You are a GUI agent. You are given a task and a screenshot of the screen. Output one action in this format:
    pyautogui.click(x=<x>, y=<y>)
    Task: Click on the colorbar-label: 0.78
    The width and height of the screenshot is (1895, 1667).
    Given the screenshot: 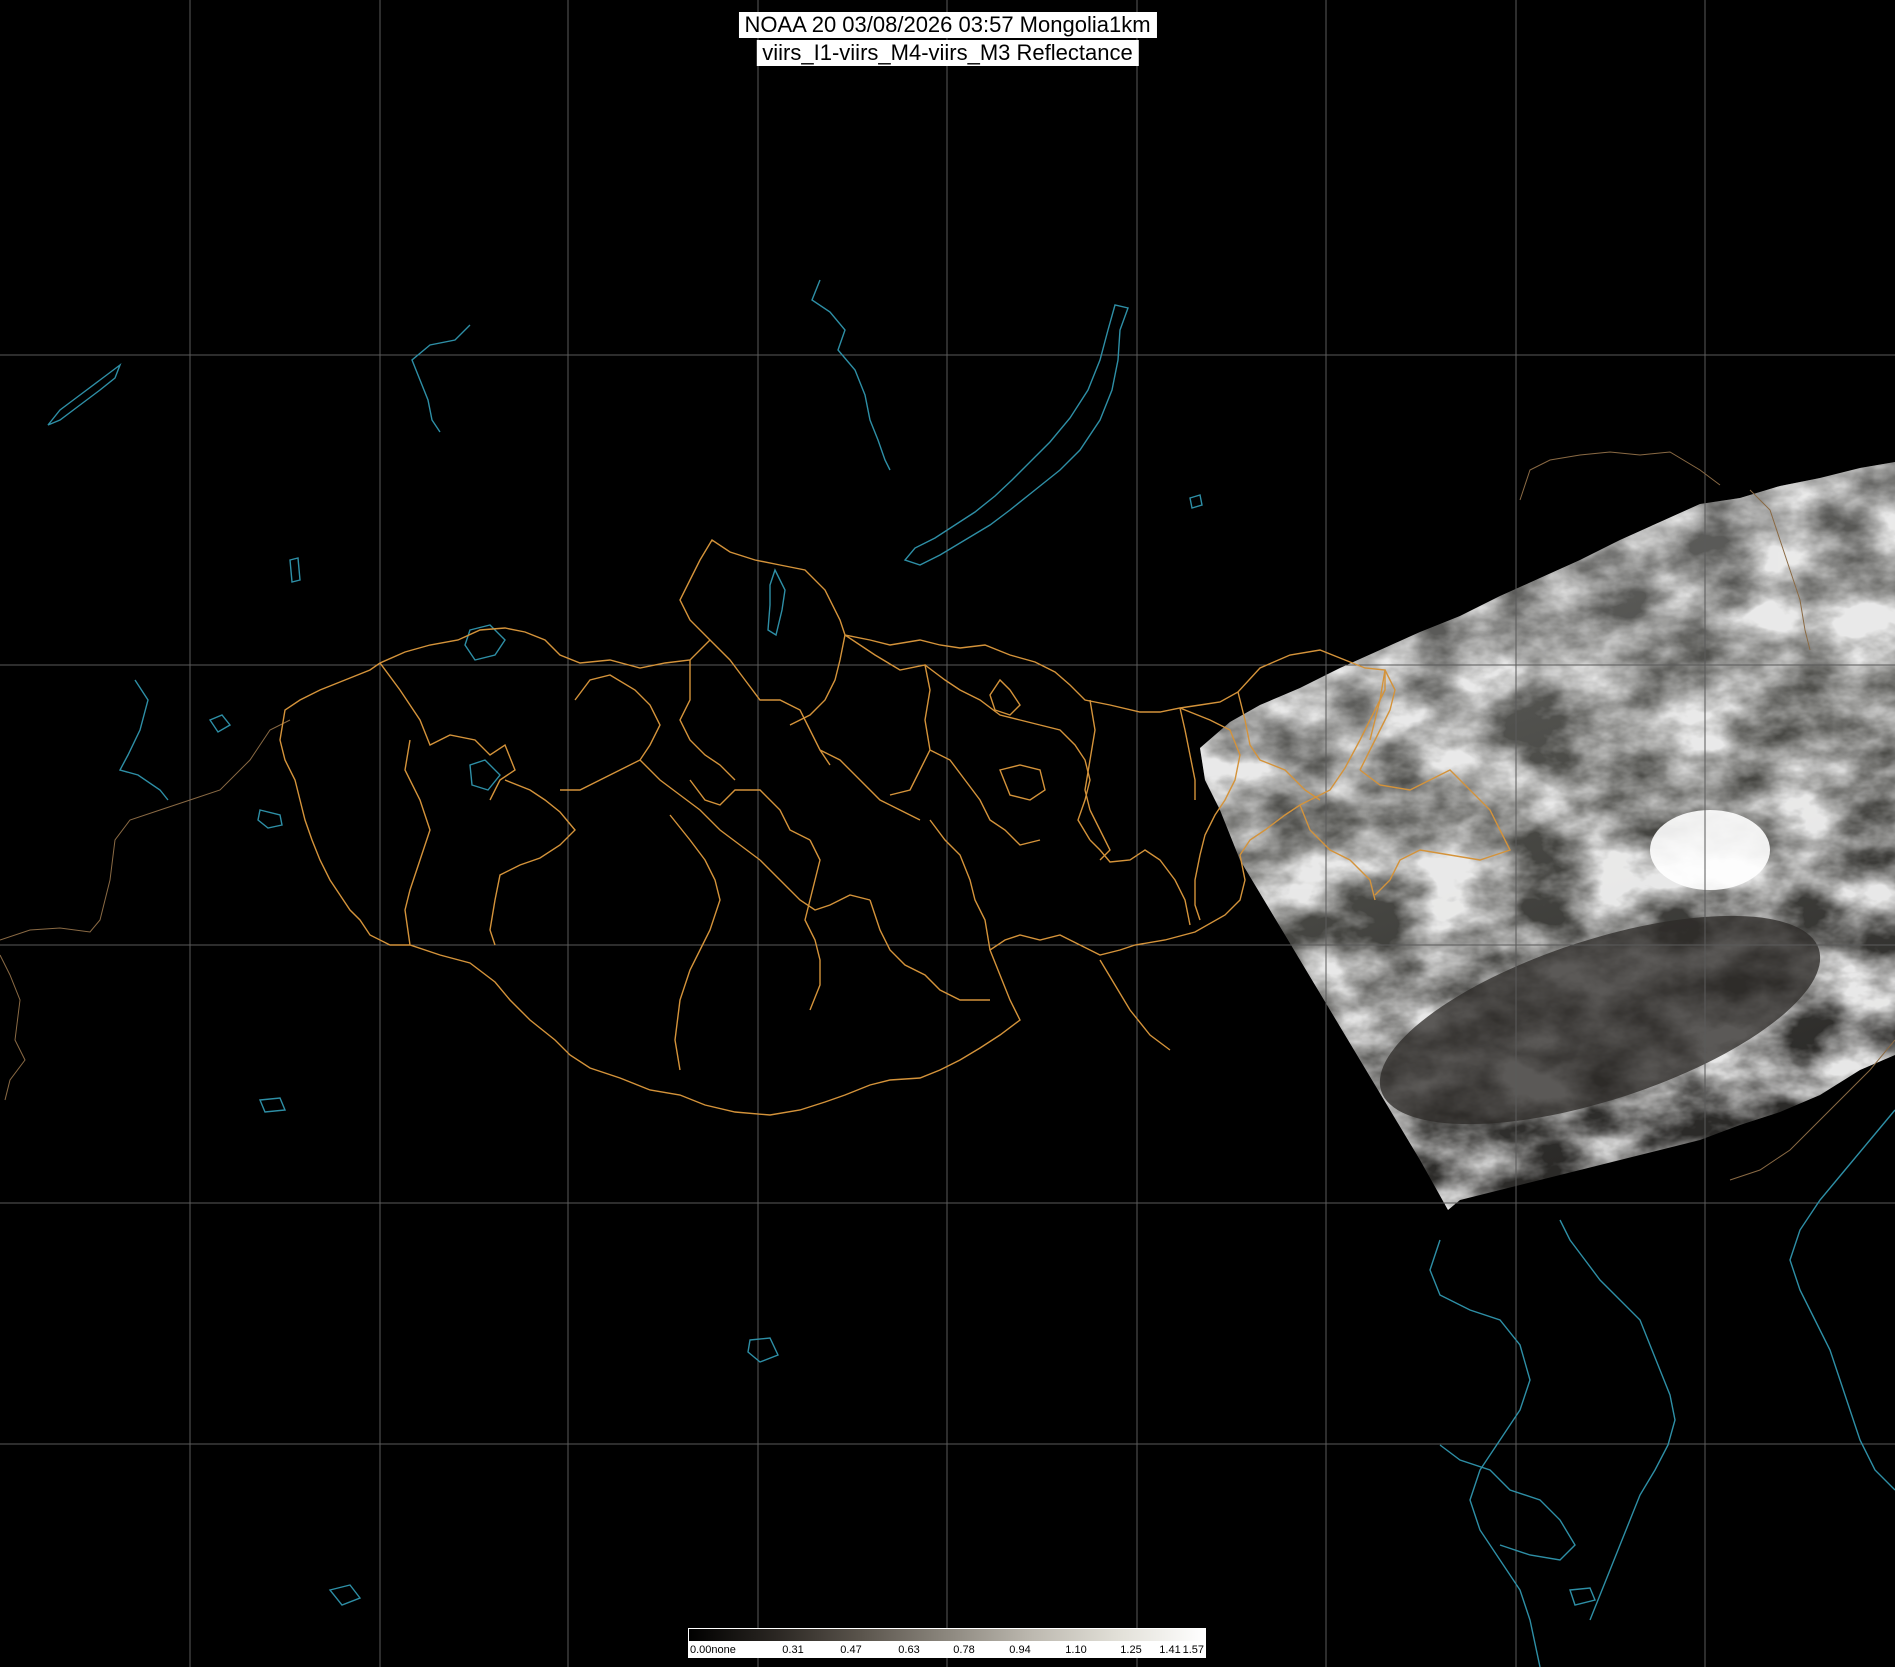 What is the action you would take?
    pyautogui.click(x=964, y=1650)
    